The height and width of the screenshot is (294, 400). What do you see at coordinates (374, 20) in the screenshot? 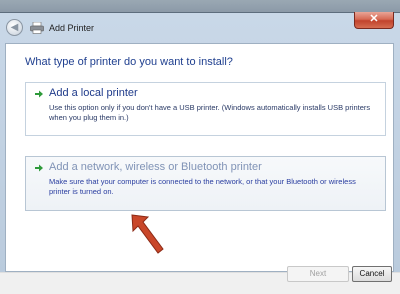
I see `close-button: ✕` at bounding box center [374, 20].